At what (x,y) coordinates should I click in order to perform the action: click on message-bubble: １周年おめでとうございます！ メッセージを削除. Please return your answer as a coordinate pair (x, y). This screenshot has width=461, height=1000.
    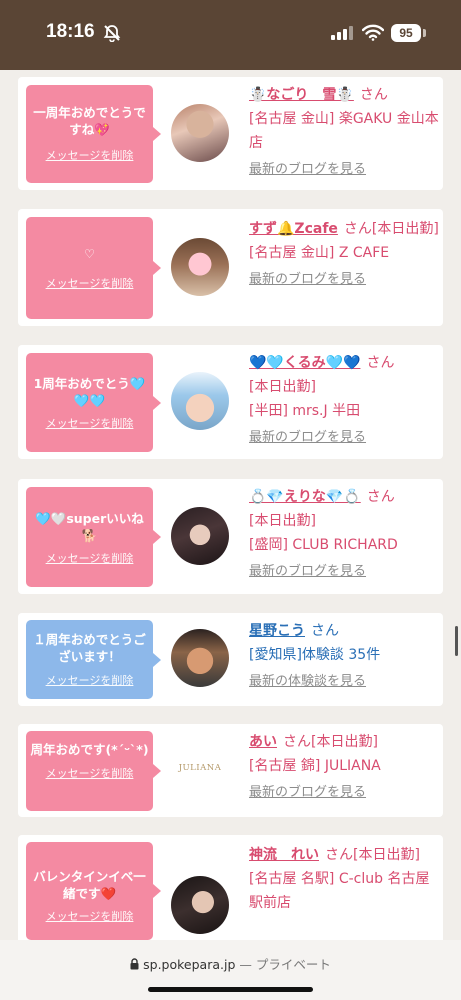
    Looking at the image, I should click on (93, 659).